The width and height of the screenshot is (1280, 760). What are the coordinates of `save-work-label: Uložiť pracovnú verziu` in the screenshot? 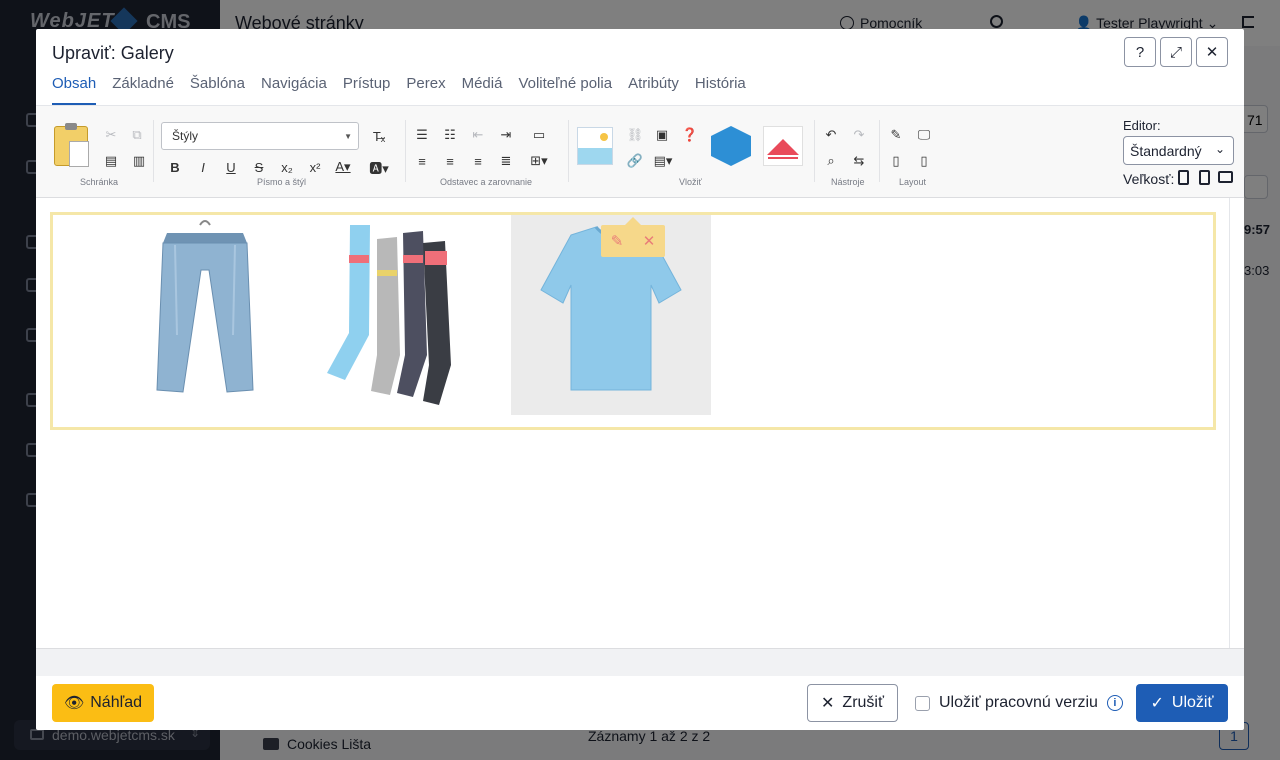 It's located at (1018, 702).